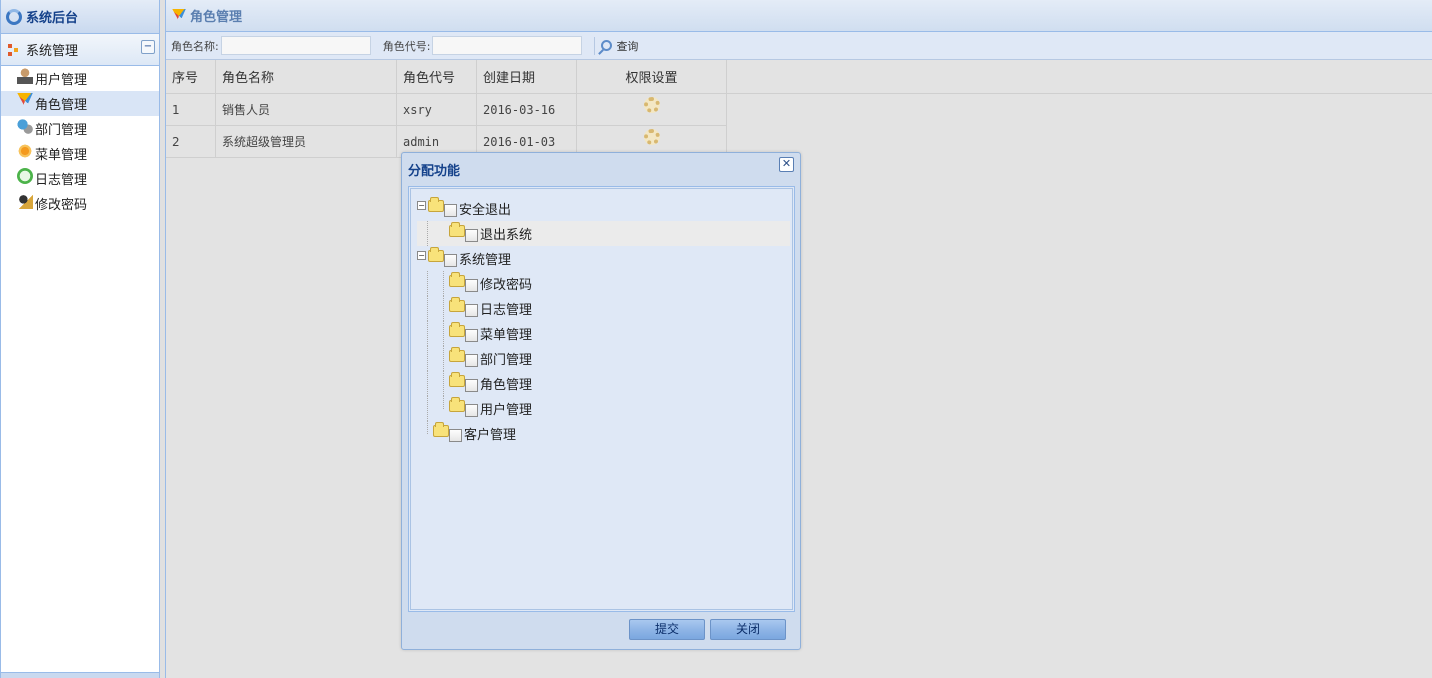 The image size is (1432, 678). I want to click on sidebar-item-label: 用户管理, so click(61, 80).